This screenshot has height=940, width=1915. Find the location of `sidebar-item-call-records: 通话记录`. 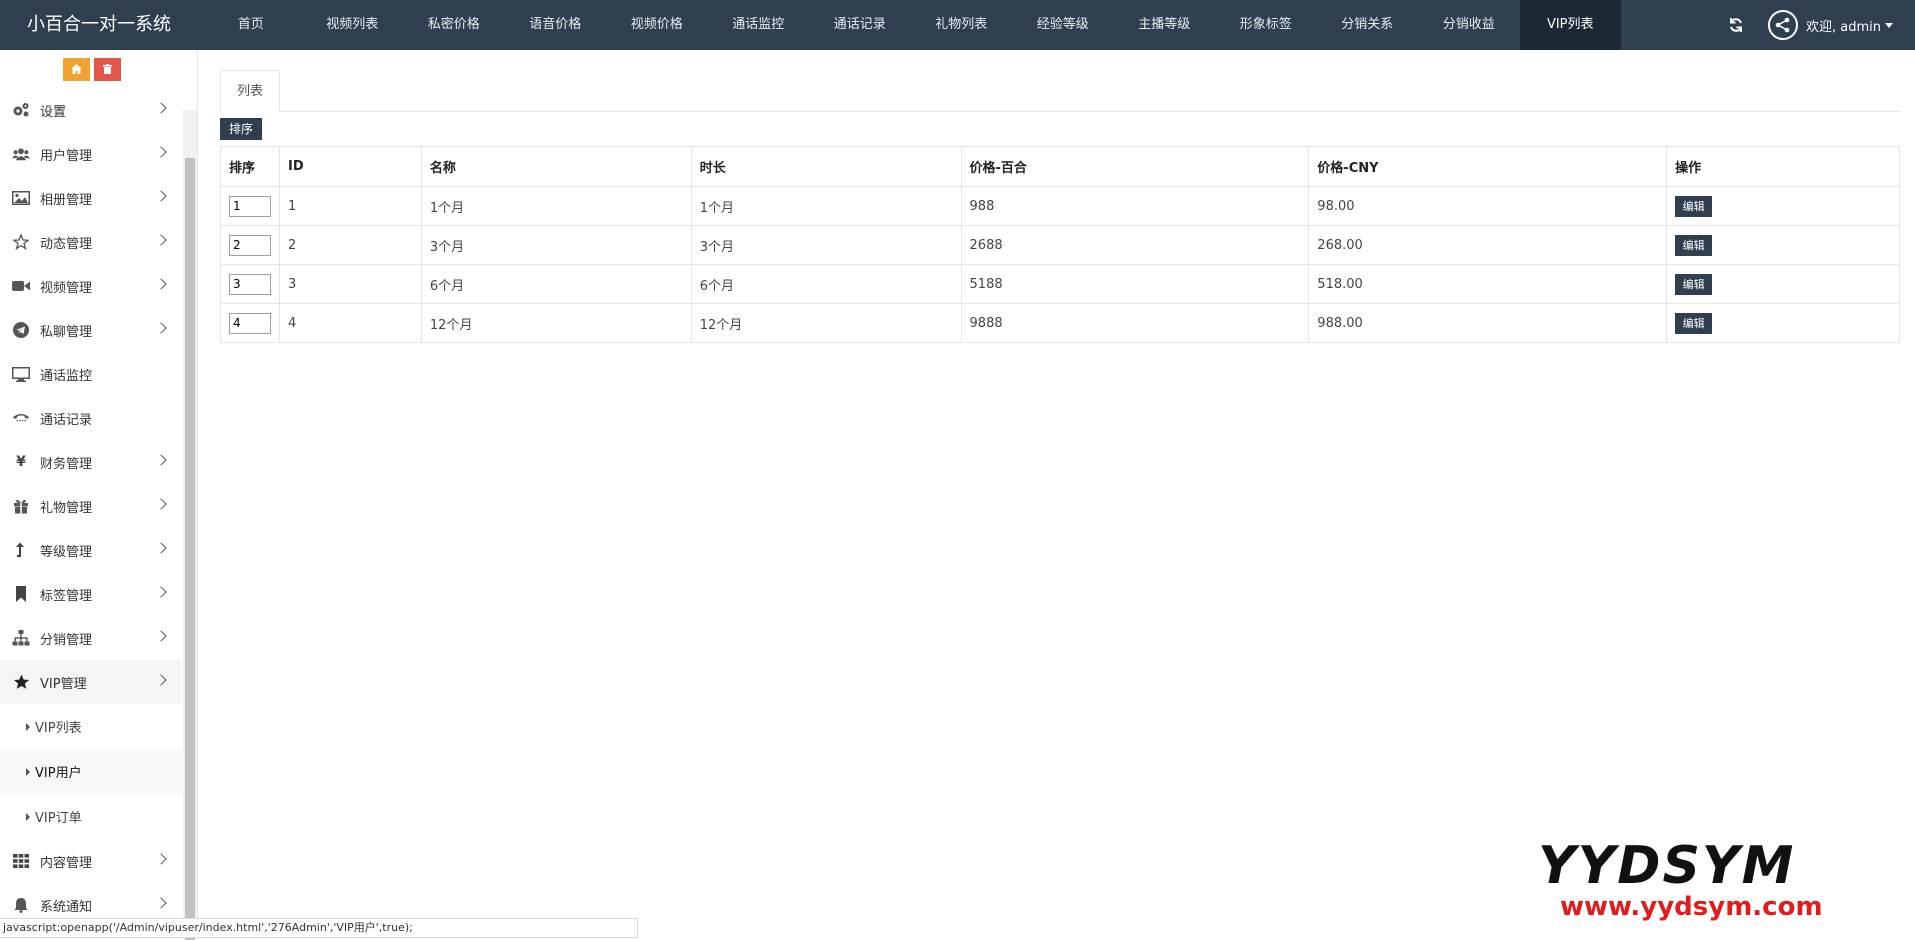

sidebar-item-call-records: 通话记录 is located at coordinates (91, 418).